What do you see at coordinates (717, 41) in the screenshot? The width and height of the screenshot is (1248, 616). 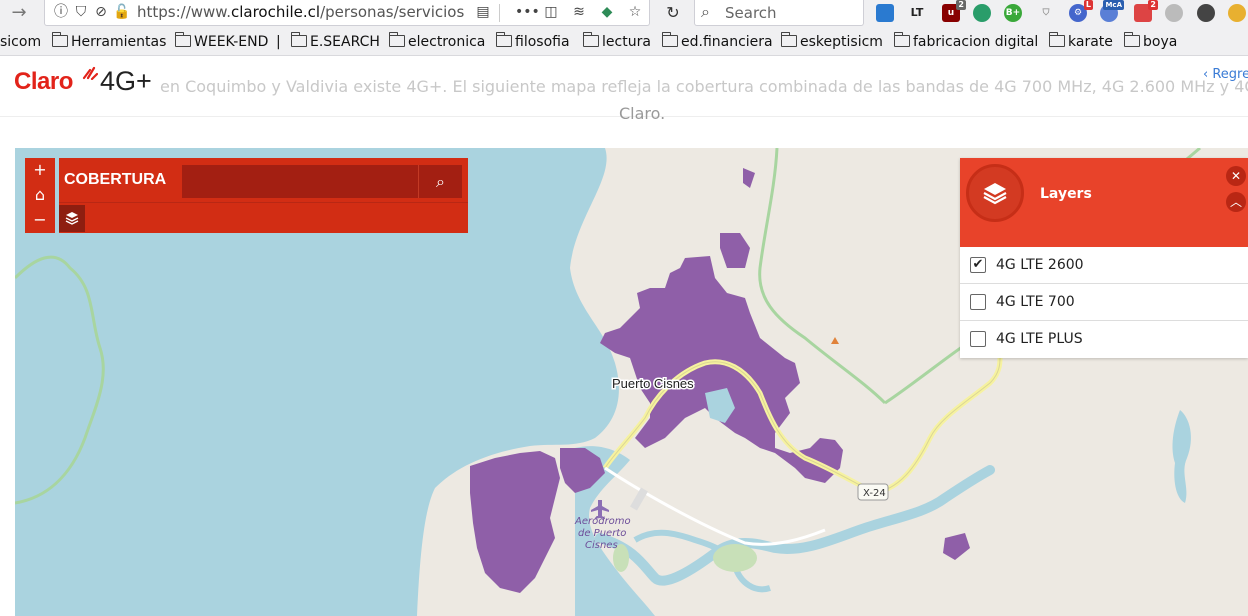 I see `bookmark-folder: ed.financiera` at bounding box center [717, 41].